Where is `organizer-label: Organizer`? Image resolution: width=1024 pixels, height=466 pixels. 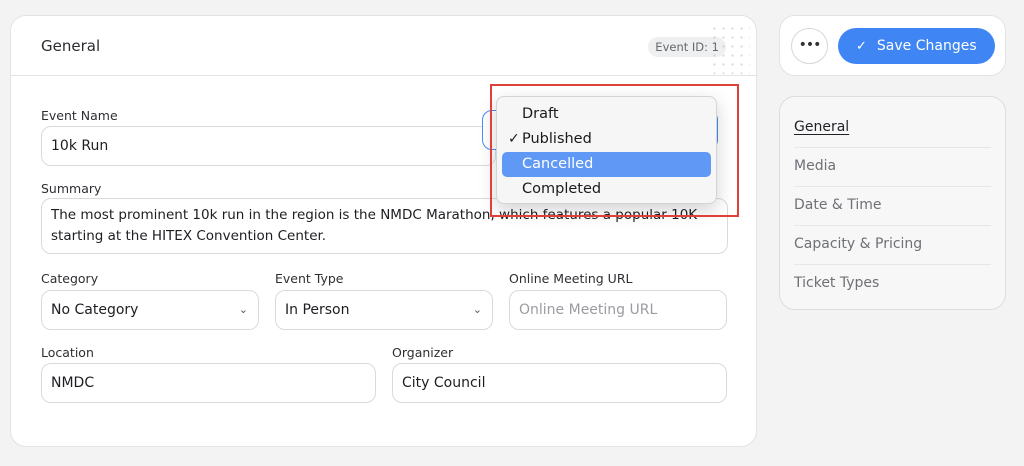 organizer-label: Organizer is located at coordinates (423, 352).